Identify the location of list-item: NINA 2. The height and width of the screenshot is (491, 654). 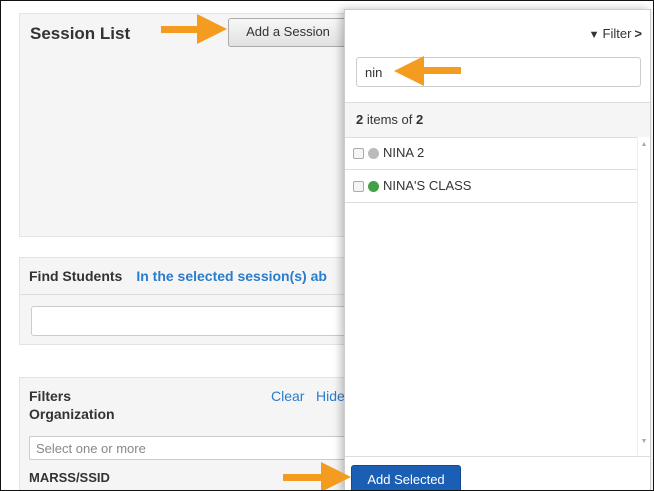
(491, 153).